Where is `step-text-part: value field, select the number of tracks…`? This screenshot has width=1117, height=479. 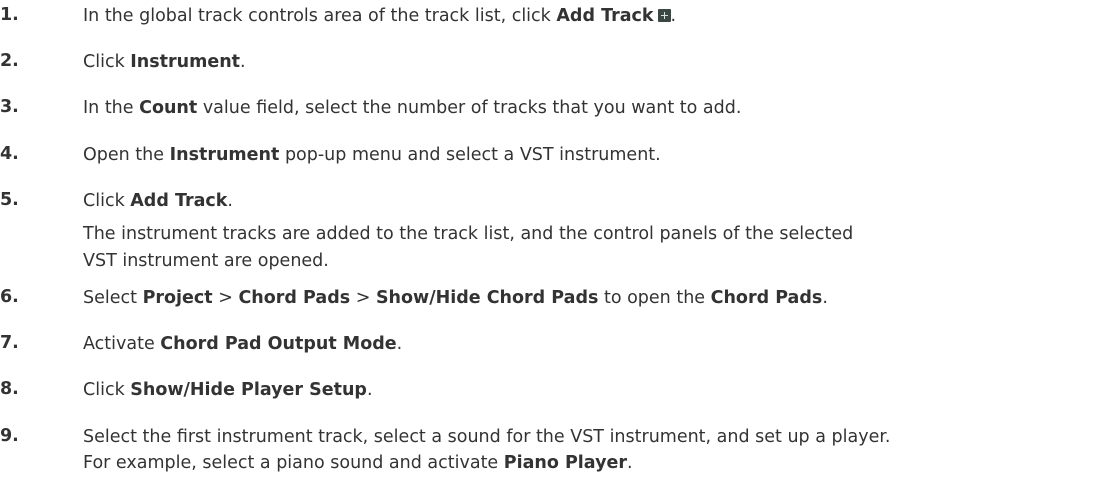 step-text-part: value field, select the number of tracks… is located at coordinates (469, 108).